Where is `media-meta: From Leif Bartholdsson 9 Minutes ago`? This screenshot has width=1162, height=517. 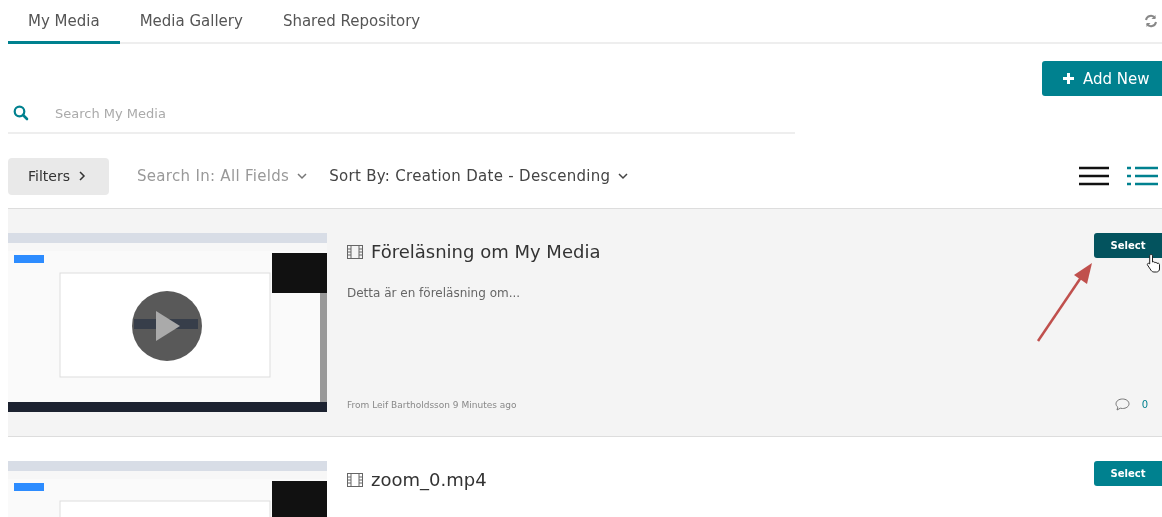
media-meta: From Leif Bartholdsson 9 Minutes ago is located at coordinates (432, 404).